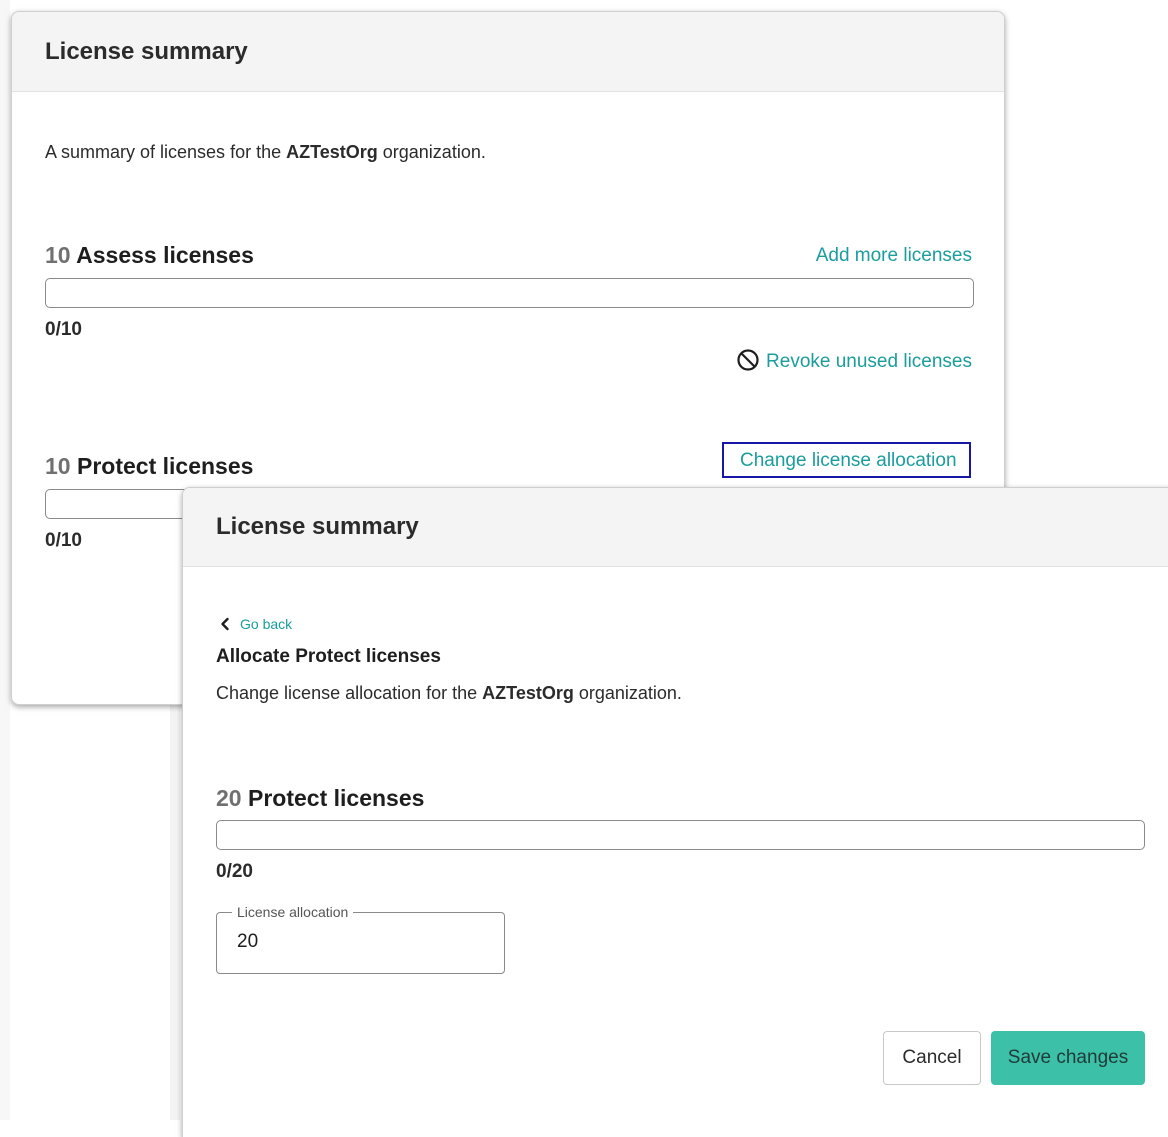 The width and height of the screenshot is (1168, 1137). Describe the element at coordinates (748, 360) in the screenshot. I see `ban-icon` at that location.